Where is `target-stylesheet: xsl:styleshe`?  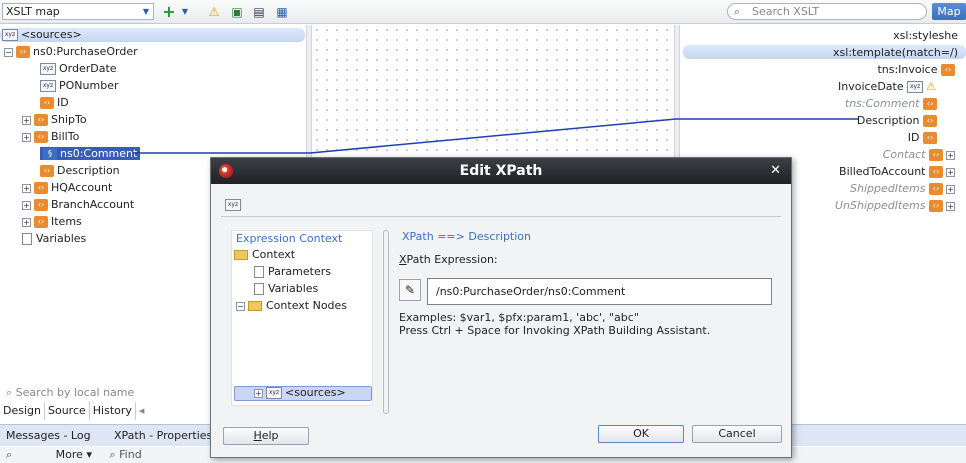 target-stylesheet: xsl:styleshe is located at coordinates (925, 35).